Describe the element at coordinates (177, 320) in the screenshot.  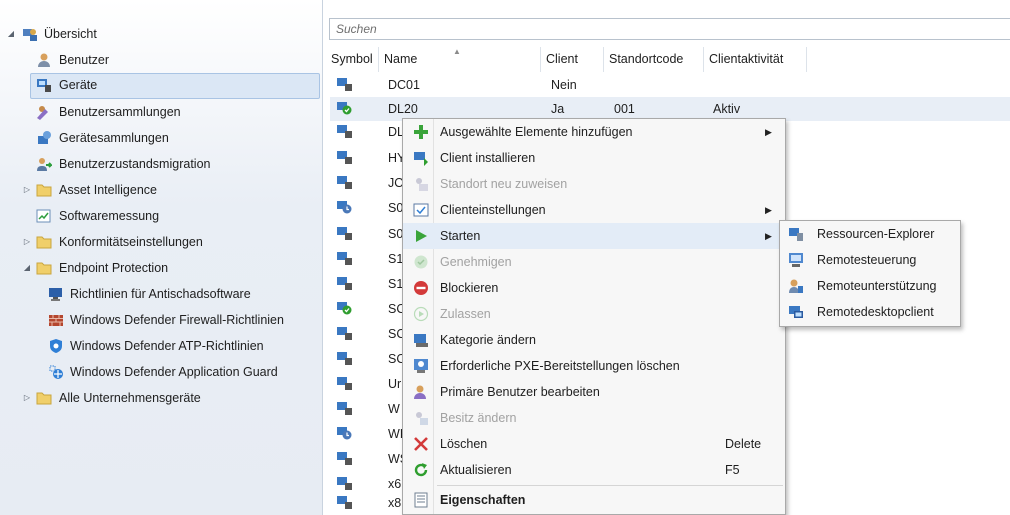
I see `nav-item-label: Windows Defender Firewall-Richtlinien` at that location.